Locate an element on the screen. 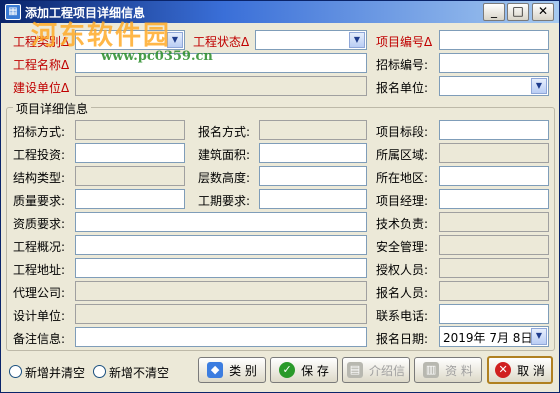 The height and width of the screenshot is (393, 560). area-input is located at coordinates (313, 153).